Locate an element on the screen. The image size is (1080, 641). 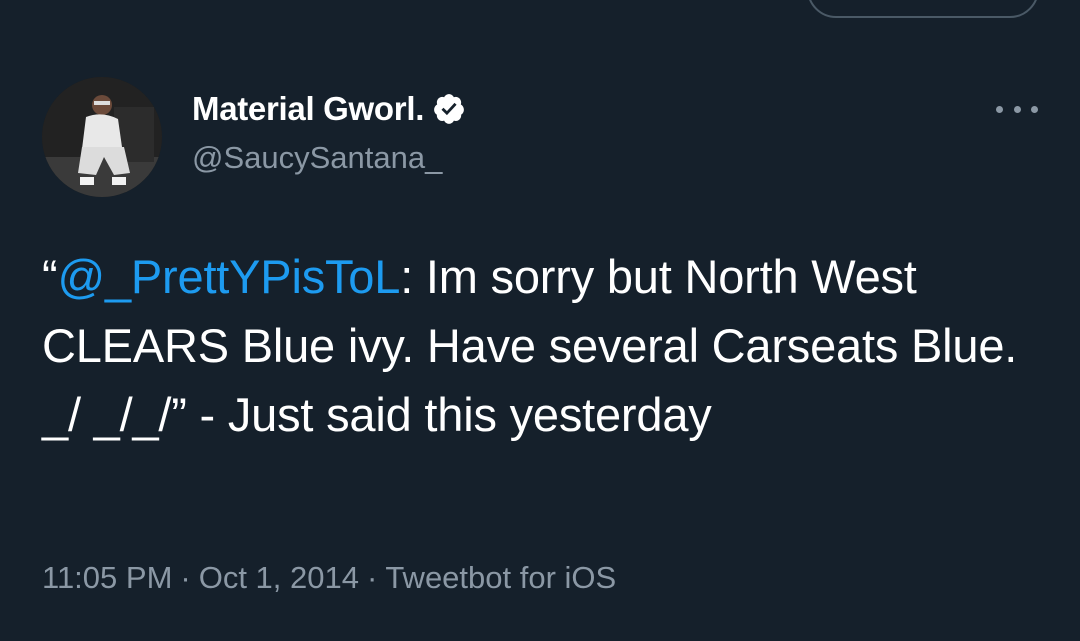
more-options-icon is located at coordinates (1017, 109).